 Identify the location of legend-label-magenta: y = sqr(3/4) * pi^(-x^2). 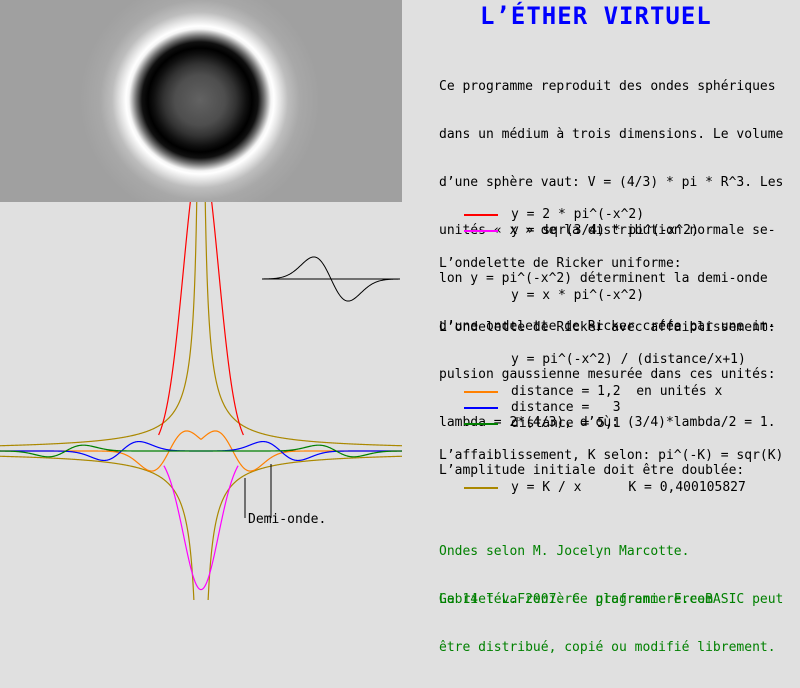
(605, 230).